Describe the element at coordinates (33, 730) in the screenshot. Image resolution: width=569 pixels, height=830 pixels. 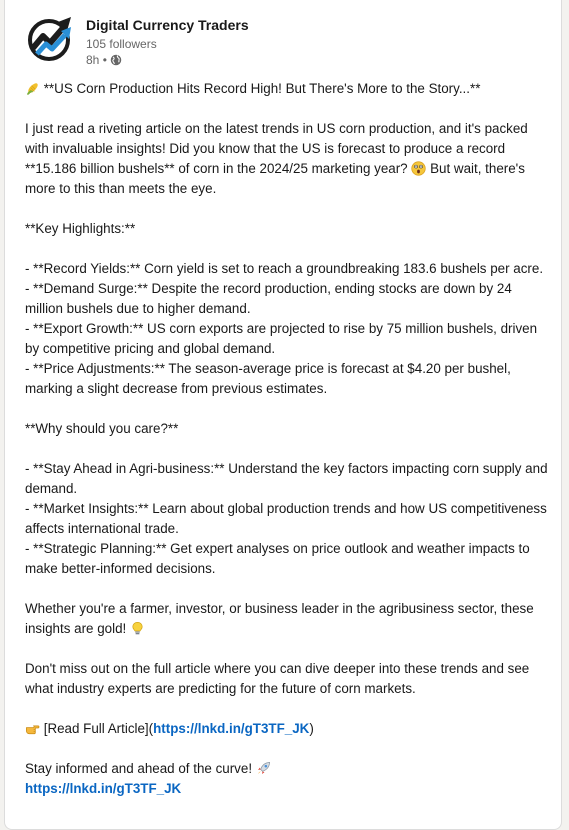
I see `pointing-hand-icon` at that location.